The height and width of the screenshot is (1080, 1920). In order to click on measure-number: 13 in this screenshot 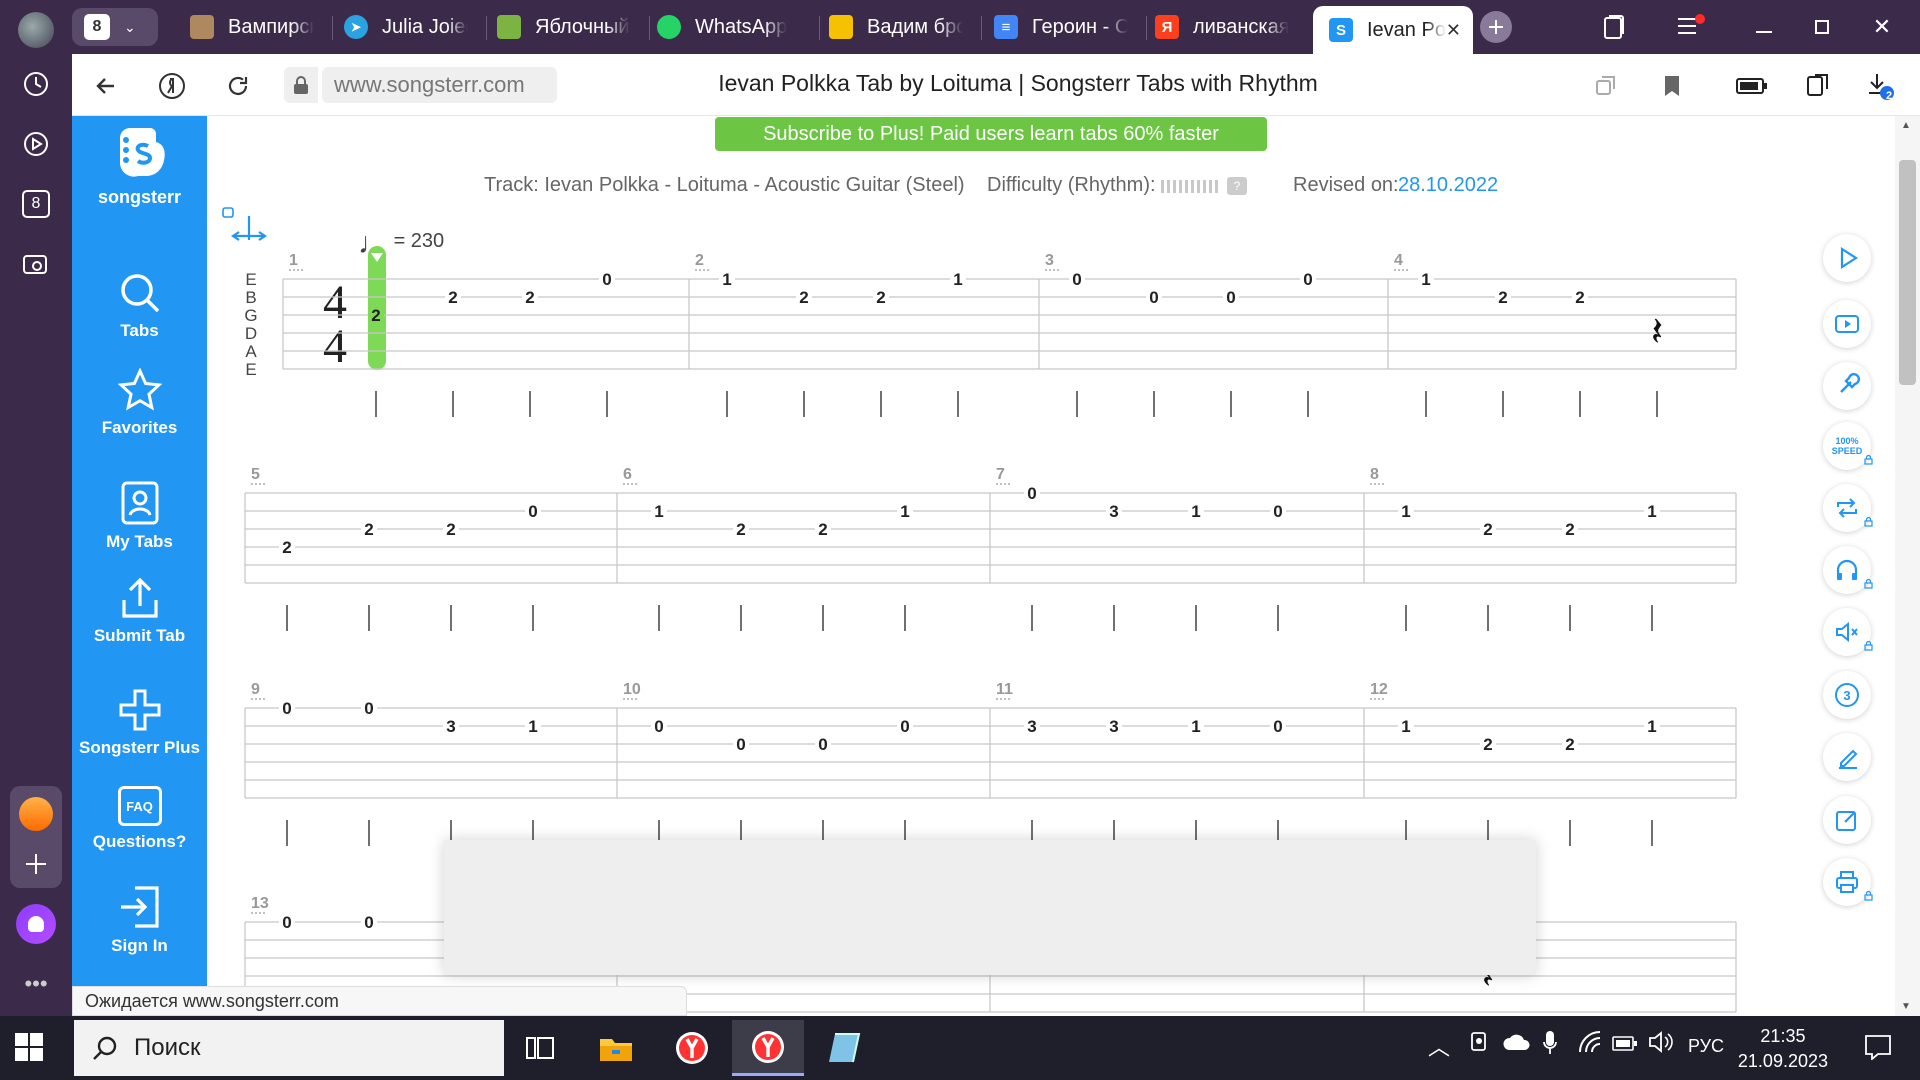, I will do `click(260, 903)`.